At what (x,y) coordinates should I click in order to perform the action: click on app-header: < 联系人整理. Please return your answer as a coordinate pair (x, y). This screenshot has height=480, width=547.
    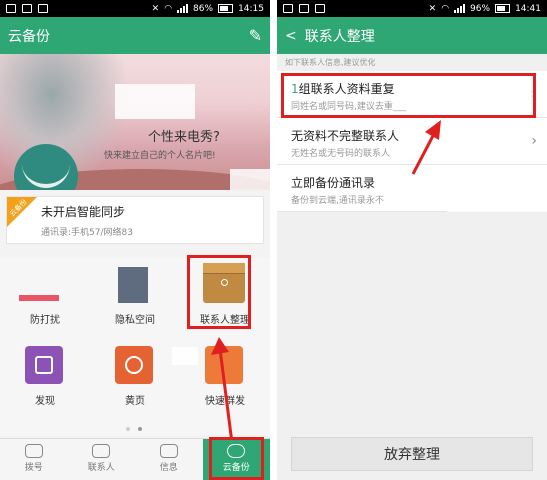
    Looking at the image, I should click on (412, 35).